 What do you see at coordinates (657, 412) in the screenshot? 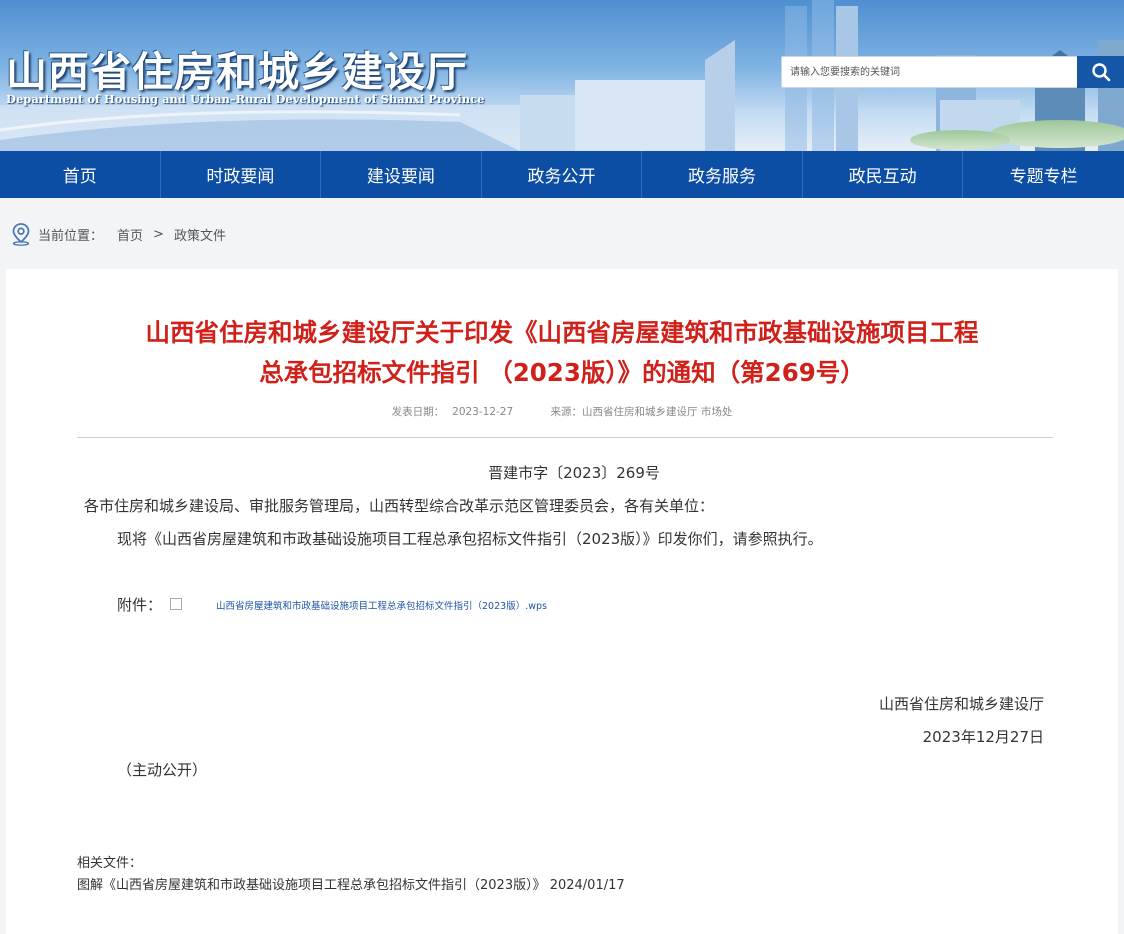
I see `source-value: 山西省住房和城乡建设厅 市场处` at bounding box center [657, 412].